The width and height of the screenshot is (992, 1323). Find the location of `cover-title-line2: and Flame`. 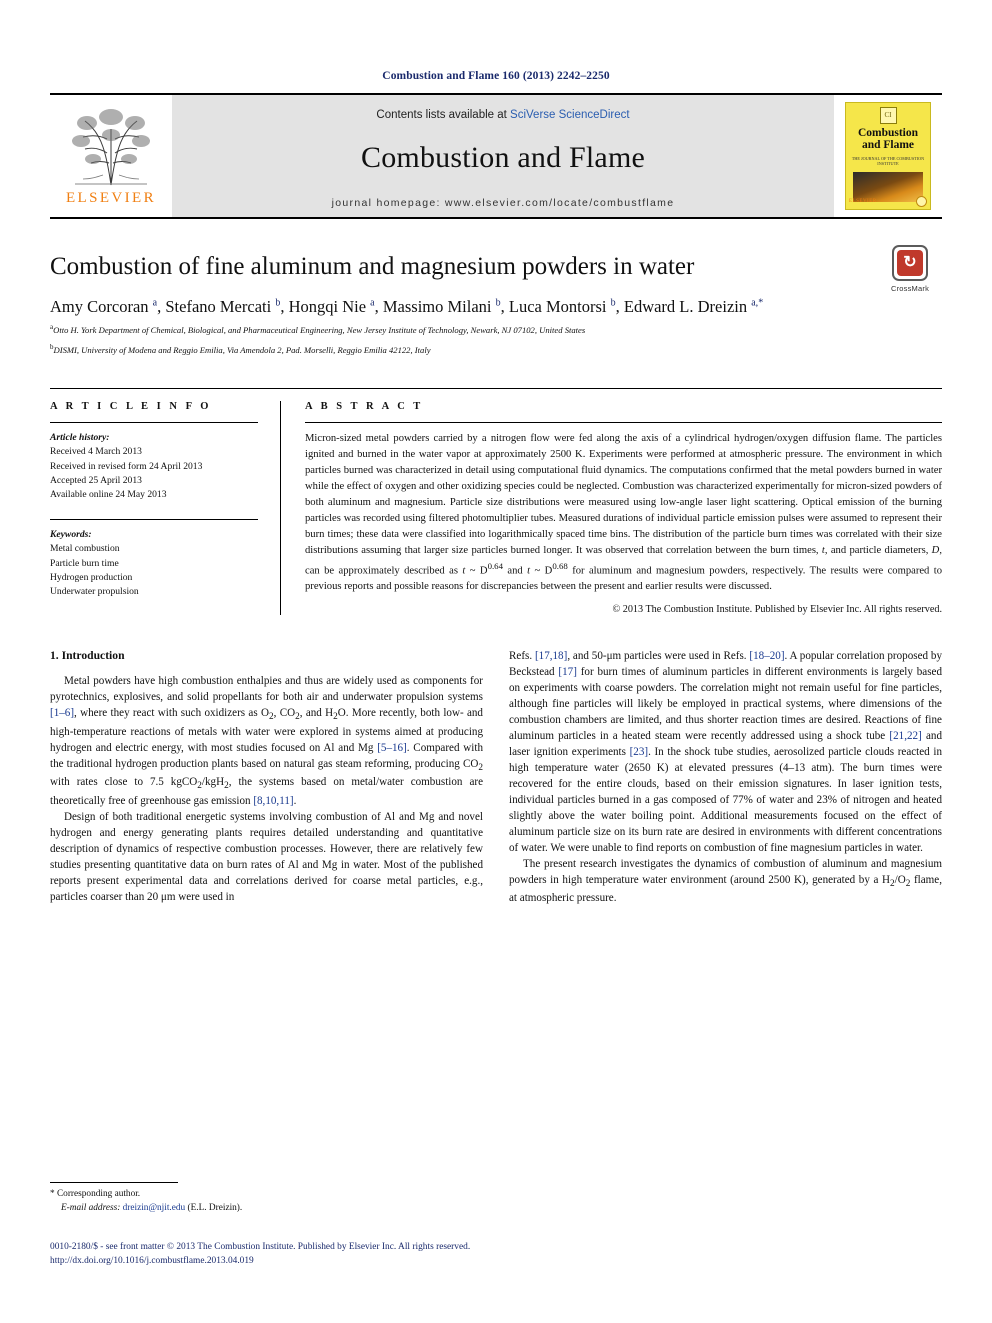

cover-title-line2: and Flame is located at coordinates (888, 145).